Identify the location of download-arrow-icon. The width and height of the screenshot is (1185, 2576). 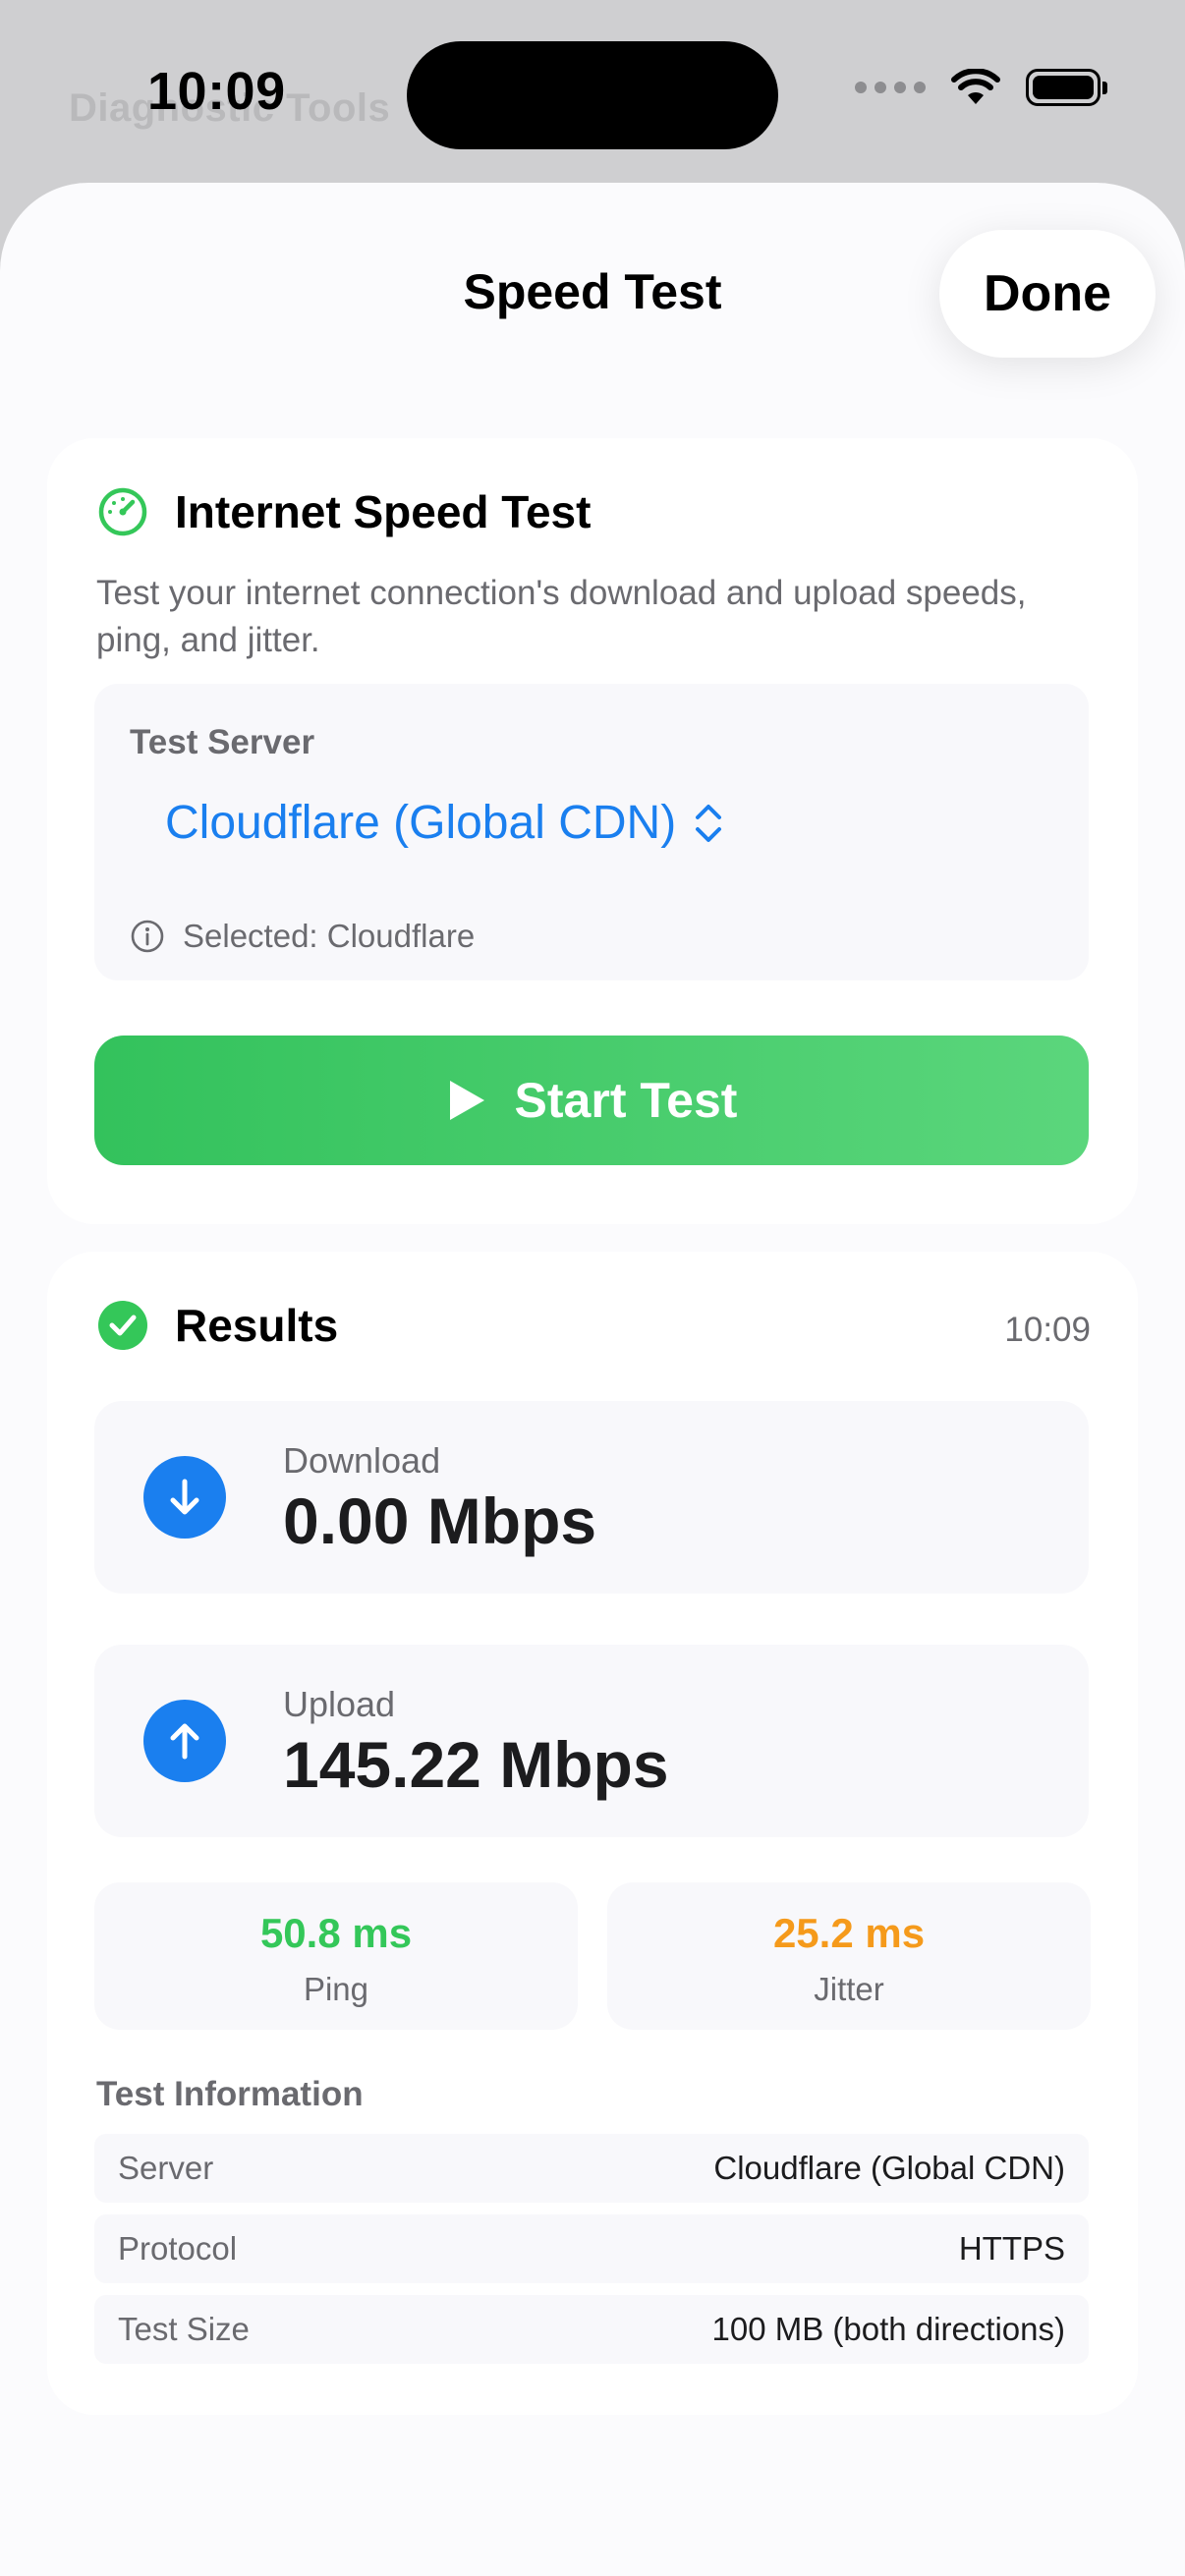
(184, 1497).